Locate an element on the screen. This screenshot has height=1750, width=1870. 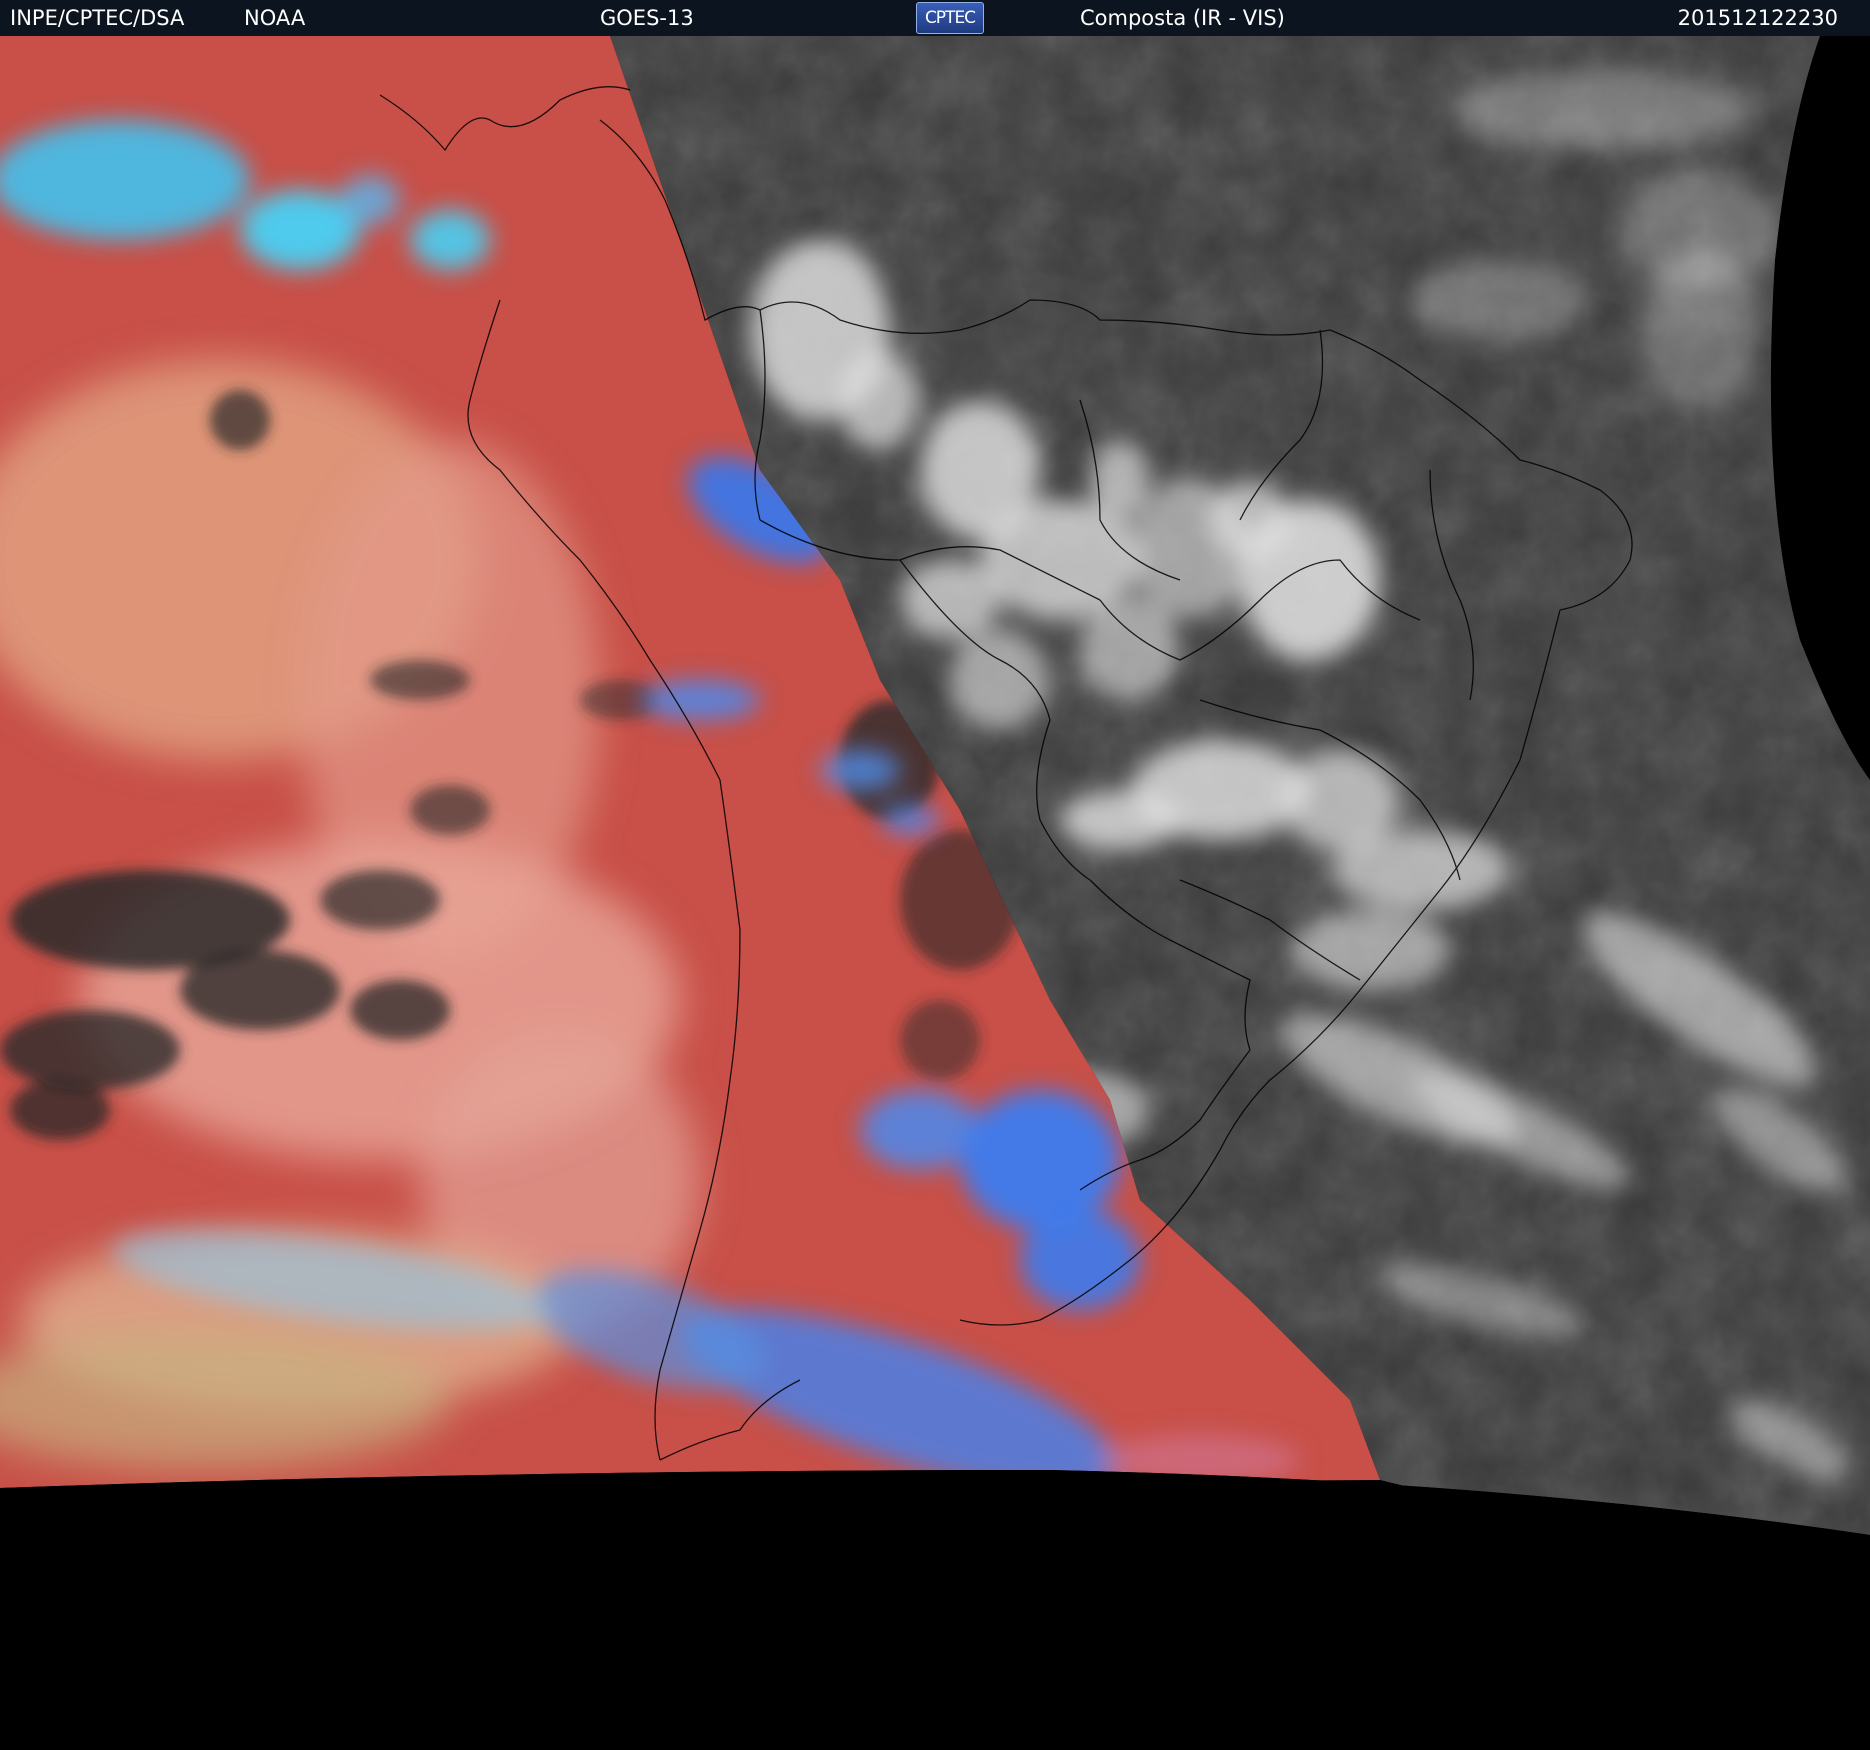
cptec-logo: CPTEC is located at coordinates (950, 18).